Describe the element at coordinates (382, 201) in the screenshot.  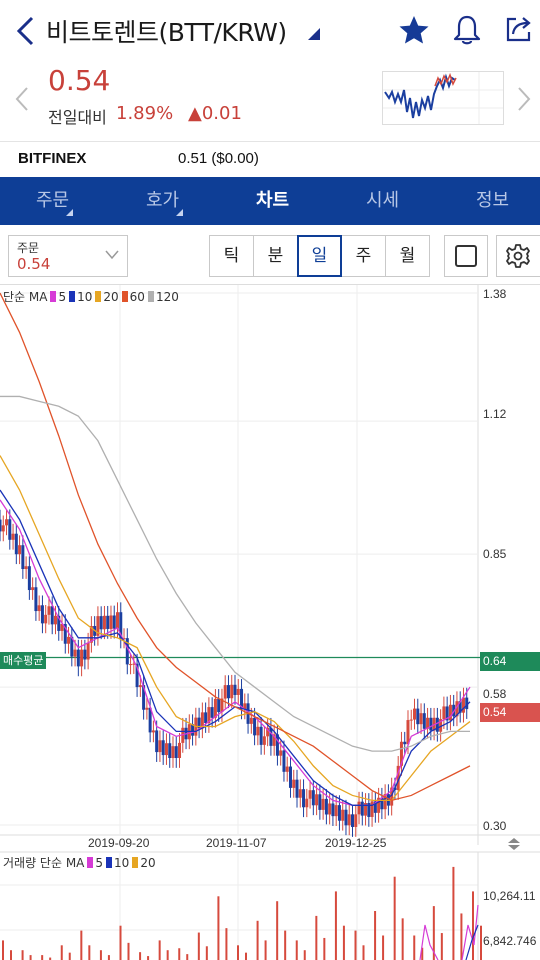
I see `tab-market-price: 시세` at that location.